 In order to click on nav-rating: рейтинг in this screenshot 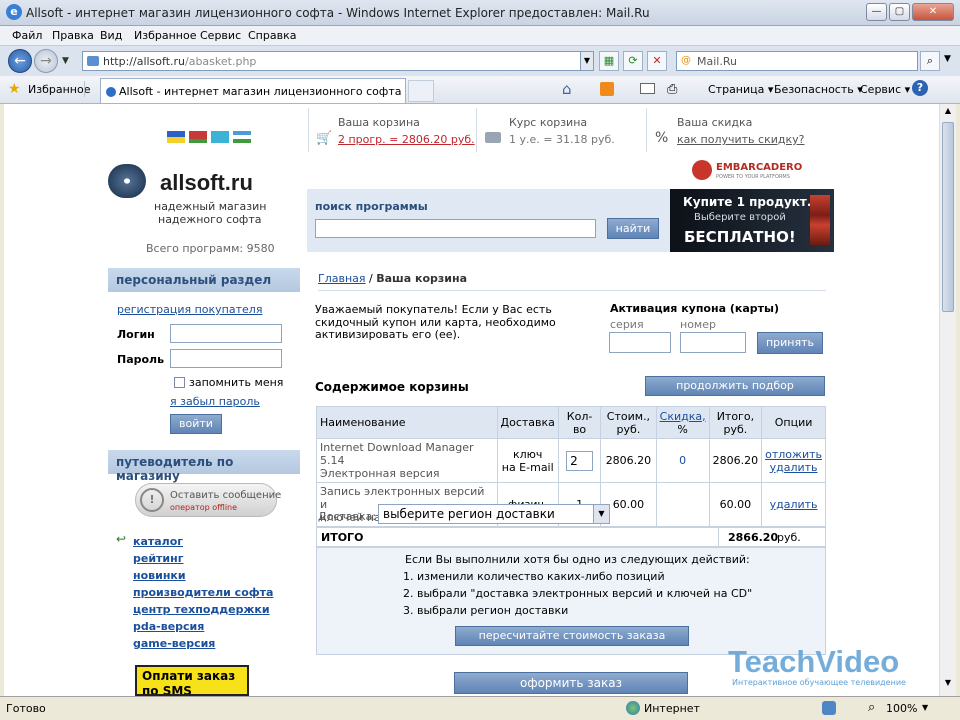, I will do `click(158, 558)`.